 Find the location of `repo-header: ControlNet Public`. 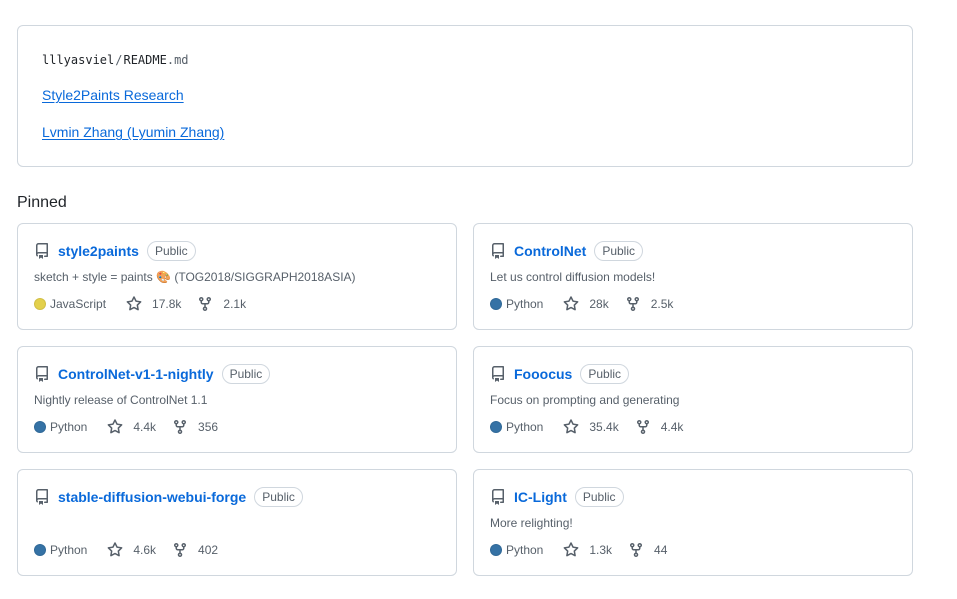

repo-header: ControlNet Public is located at coordinates (567, 251).